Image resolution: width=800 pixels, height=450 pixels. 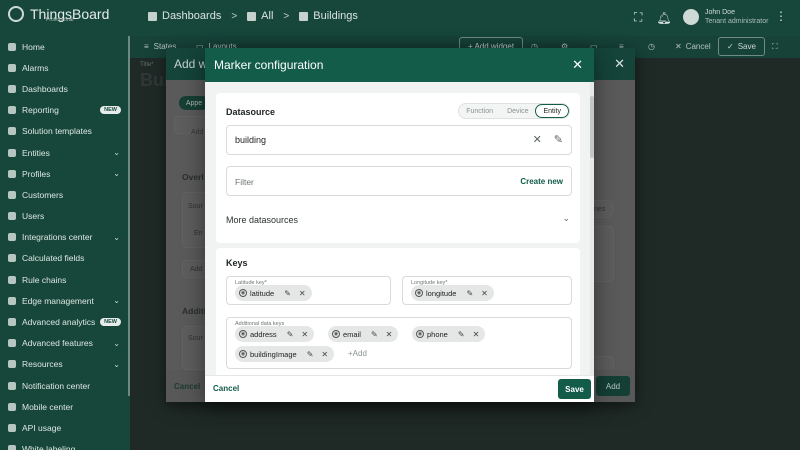 I want to click on entity-field: building ✕ ✎, so click(x=399, y=140).